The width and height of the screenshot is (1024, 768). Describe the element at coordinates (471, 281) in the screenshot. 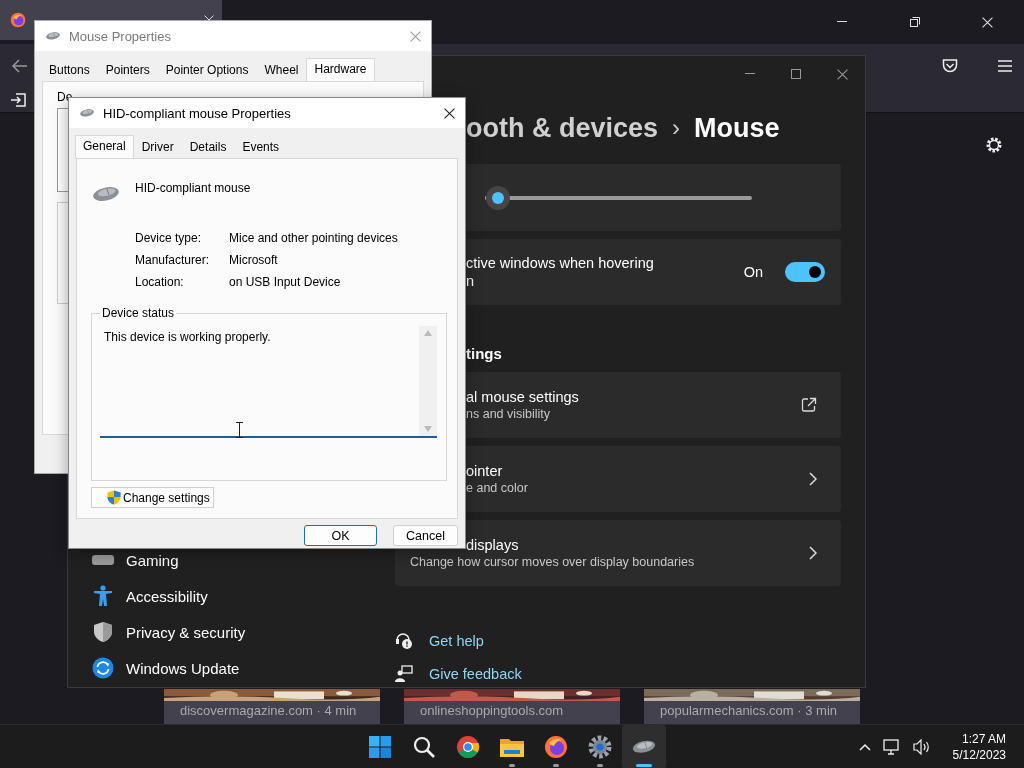

I see `setting-label: n` at that location.